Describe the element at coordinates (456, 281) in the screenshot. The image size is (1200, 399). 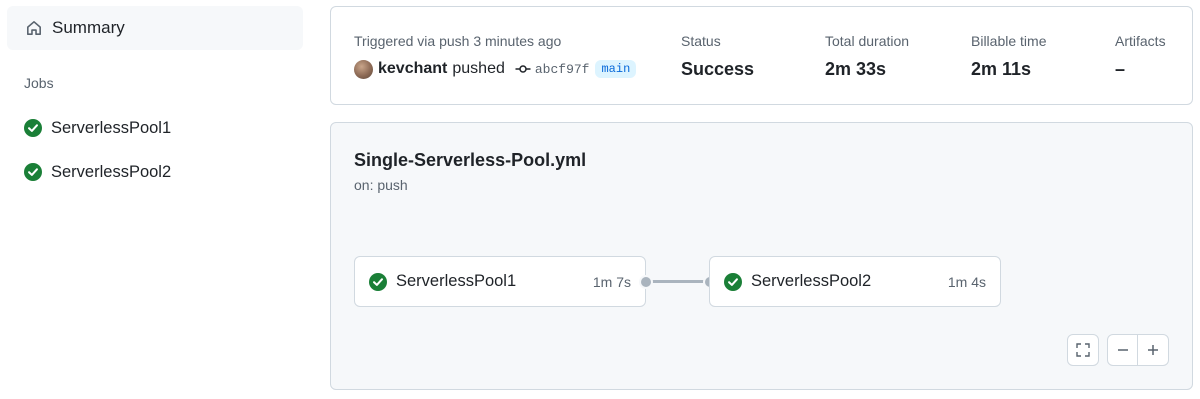
I see `job-name: ServerlessPool1` at that location.